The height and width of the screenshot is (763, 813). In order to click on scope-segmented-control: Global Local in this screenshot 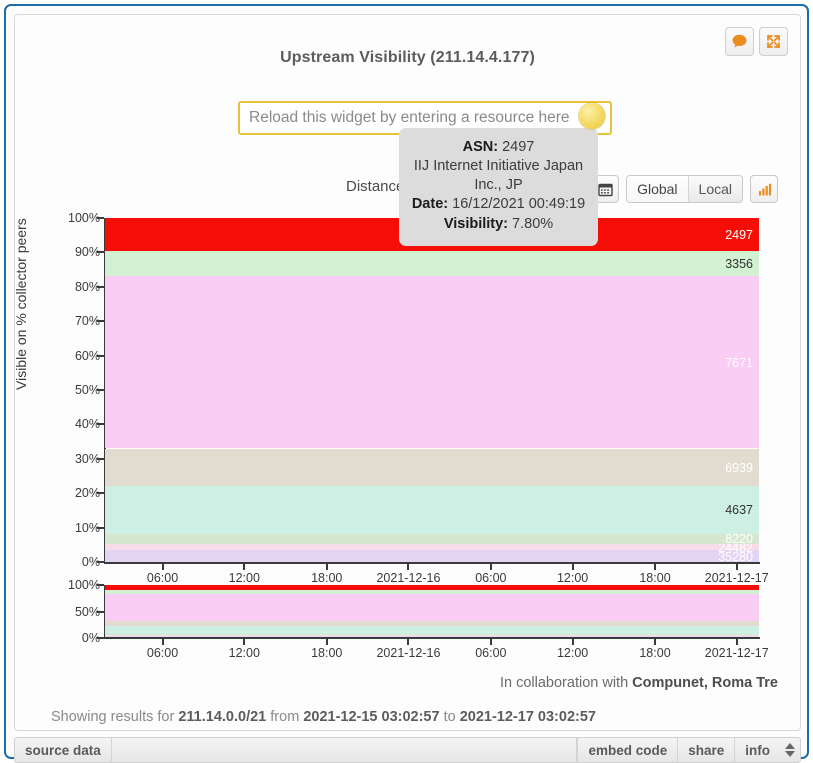, I will do `click(684, 189)`.